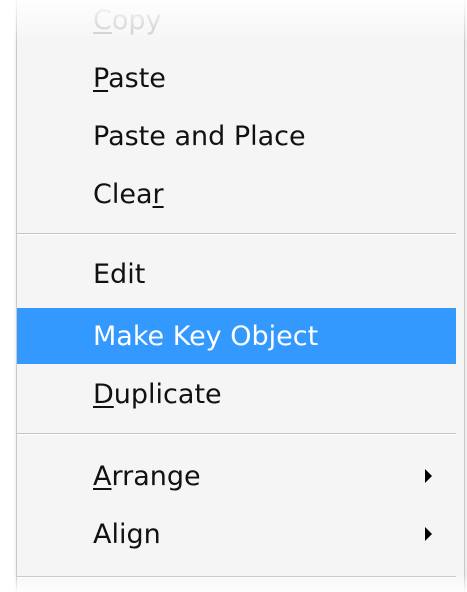  Describe the element at coordinates (236, 22) in the screenshot. I see `menu-item-copy: Copy` at that location.